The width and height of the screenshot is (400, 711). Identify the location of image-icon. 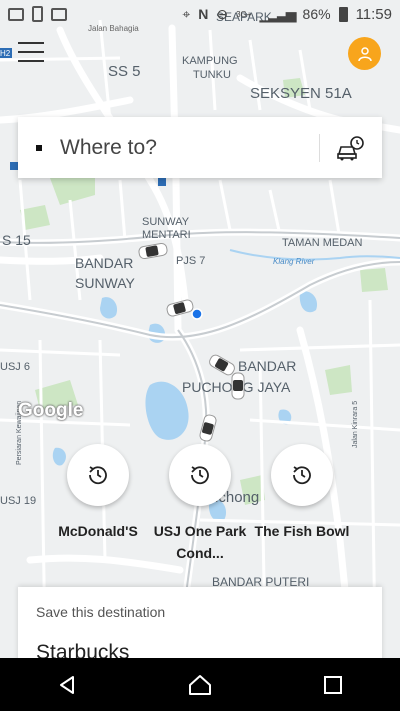
(59, 14).